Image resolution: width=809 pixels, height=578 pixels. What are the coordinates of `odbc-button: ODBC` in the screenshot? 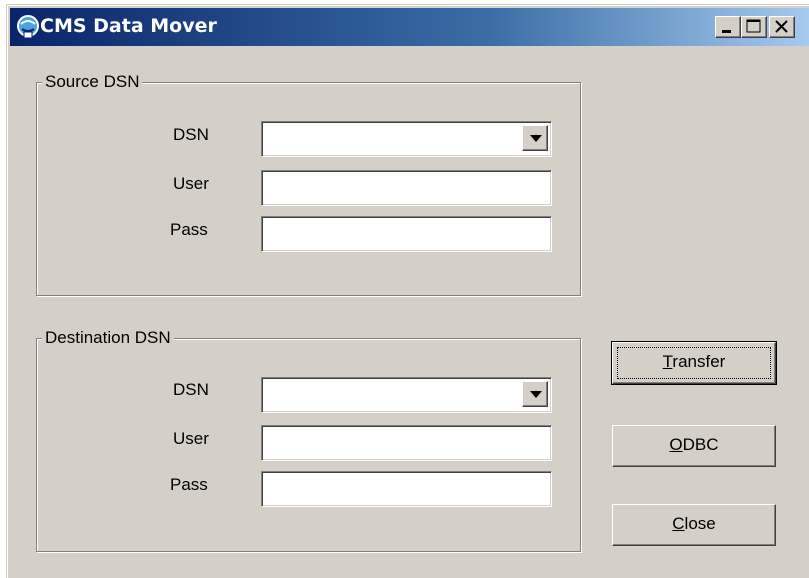 It's located at (694, 446).